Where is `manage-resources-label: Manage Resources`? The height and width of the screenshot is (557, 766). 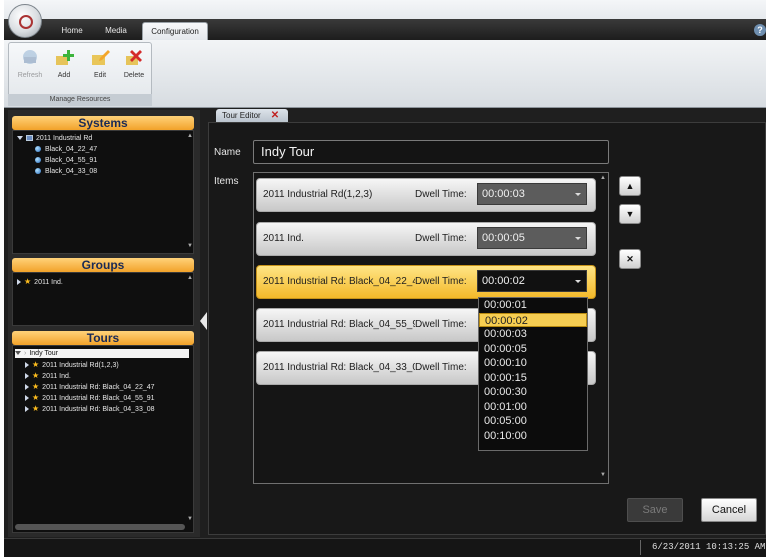
manage-resources-label: Manage Resources is located at coordinates (80, 100).